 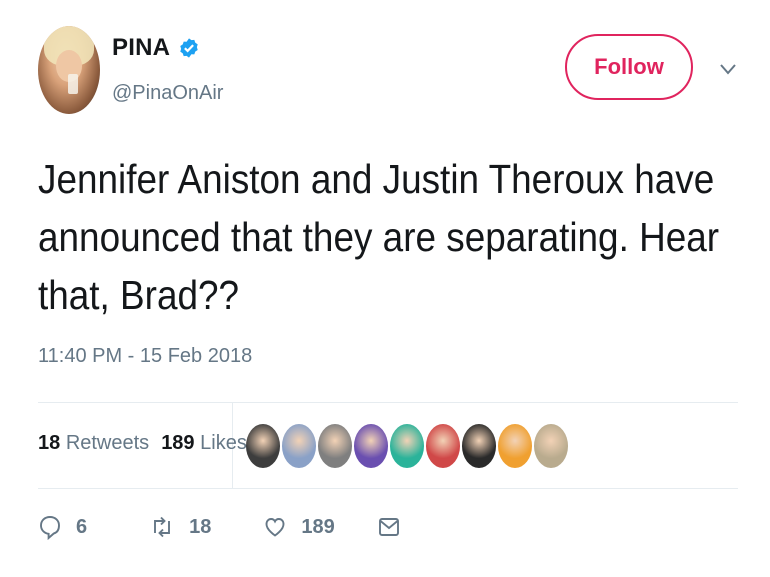 I want to click on engagement-stats: 18 Retweets 189 Likes, so click(x=142, y=443).